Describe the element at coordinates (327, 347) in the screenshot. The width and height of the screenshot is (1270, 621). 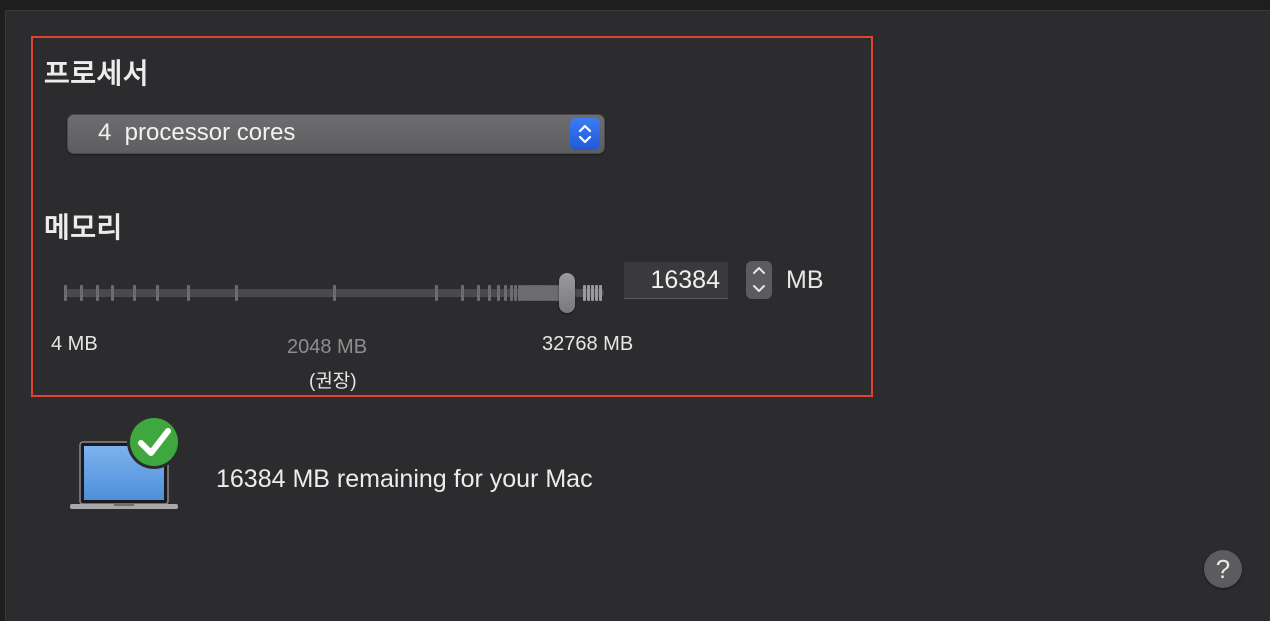
I see `memory-recommended-label: 2048 MB` at that location.